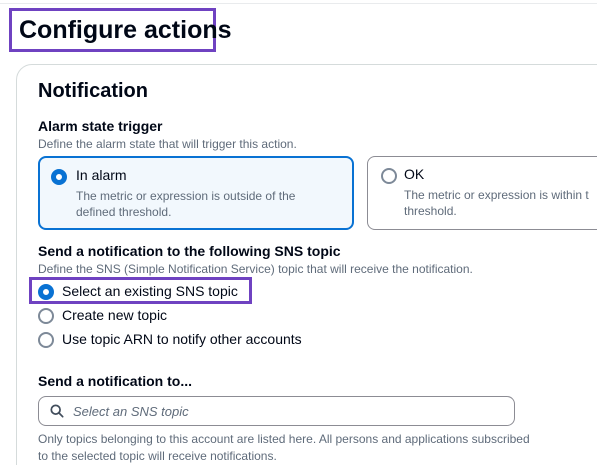 The width and height of the screenshot is (597, 465). What do you see at coordinates (93, 91) in the screenshot?
I see `section-title: Notification` at bounding box center [93, 91].